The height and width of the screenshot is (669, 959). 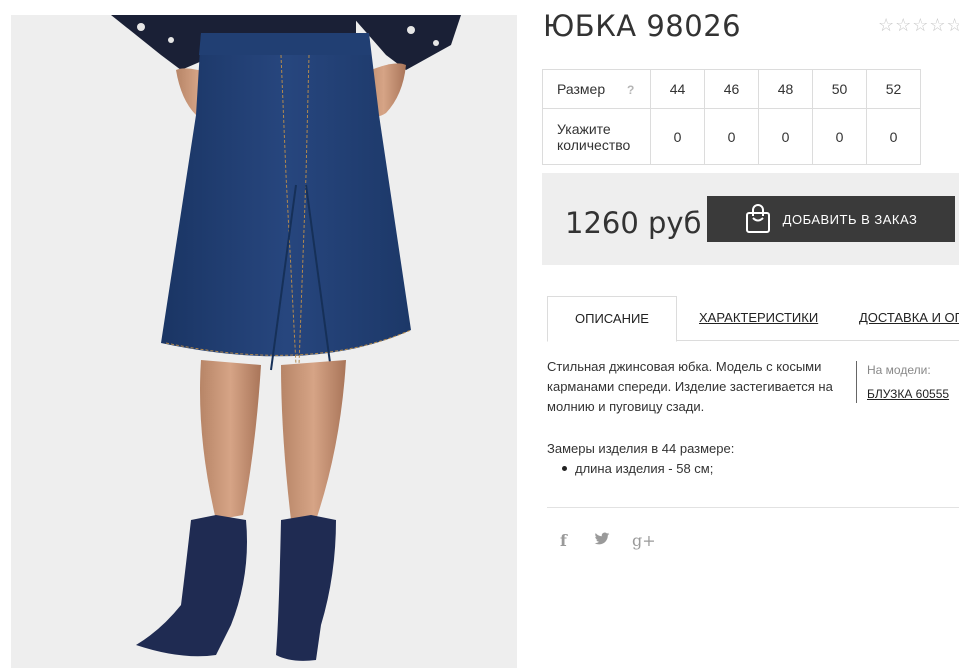 I want to click on size-52: 52, so click(x=893, y=89).